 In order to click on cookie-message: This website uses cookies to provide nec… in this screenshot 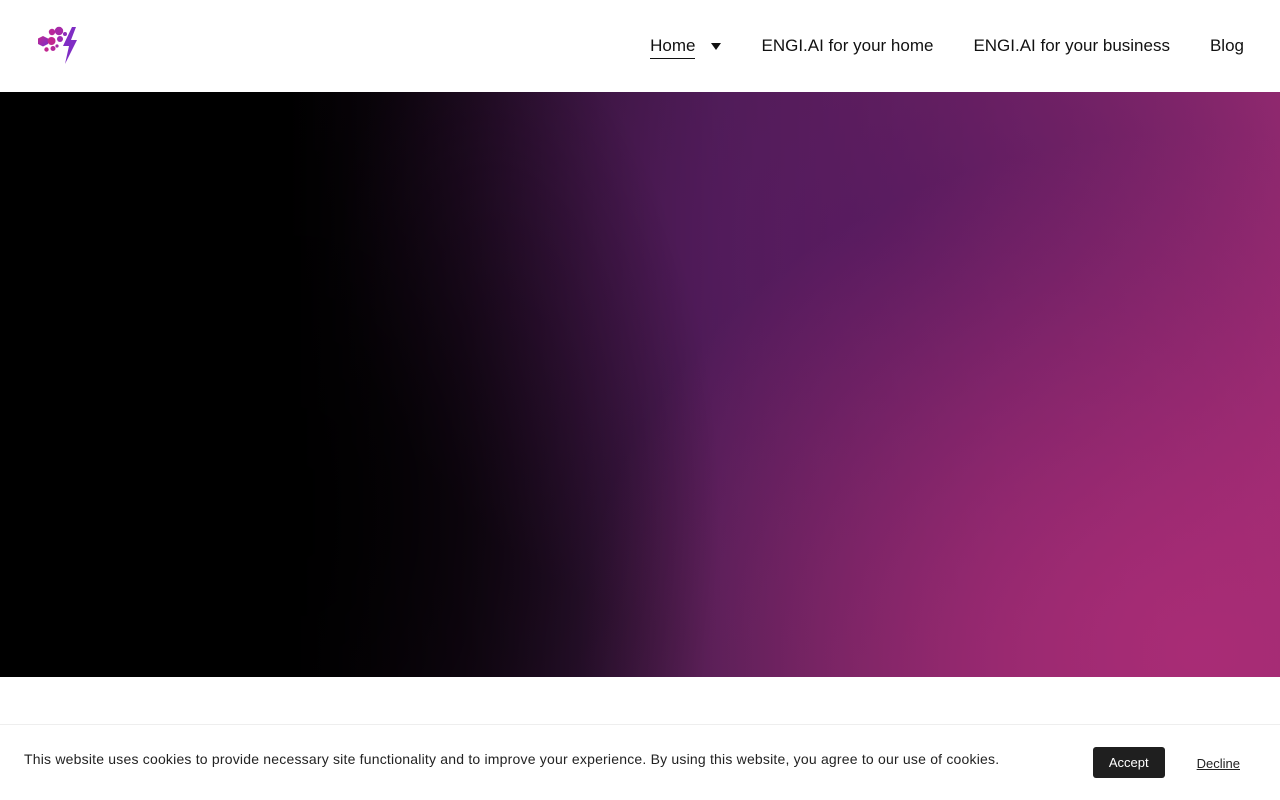, I will do `click(512, 758)`.